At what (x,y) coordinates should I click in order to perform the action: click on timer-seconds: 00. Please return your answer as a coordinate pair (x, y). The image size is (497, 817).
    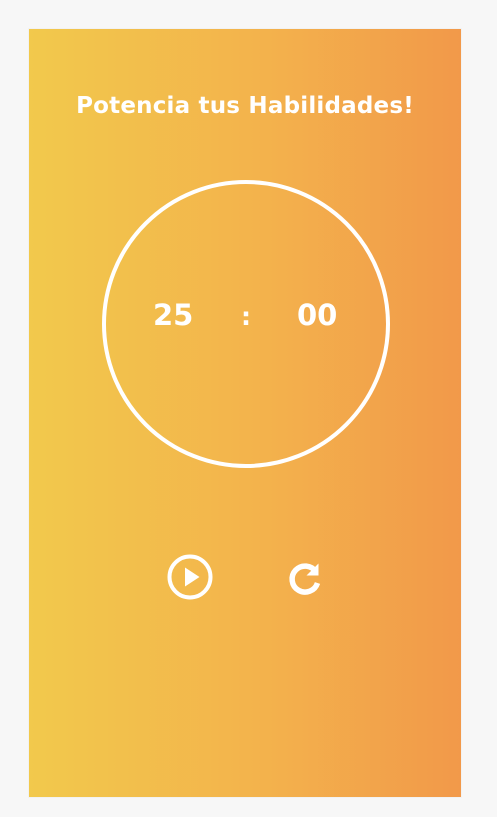
    Looking at the image, I should click on (317, 315).